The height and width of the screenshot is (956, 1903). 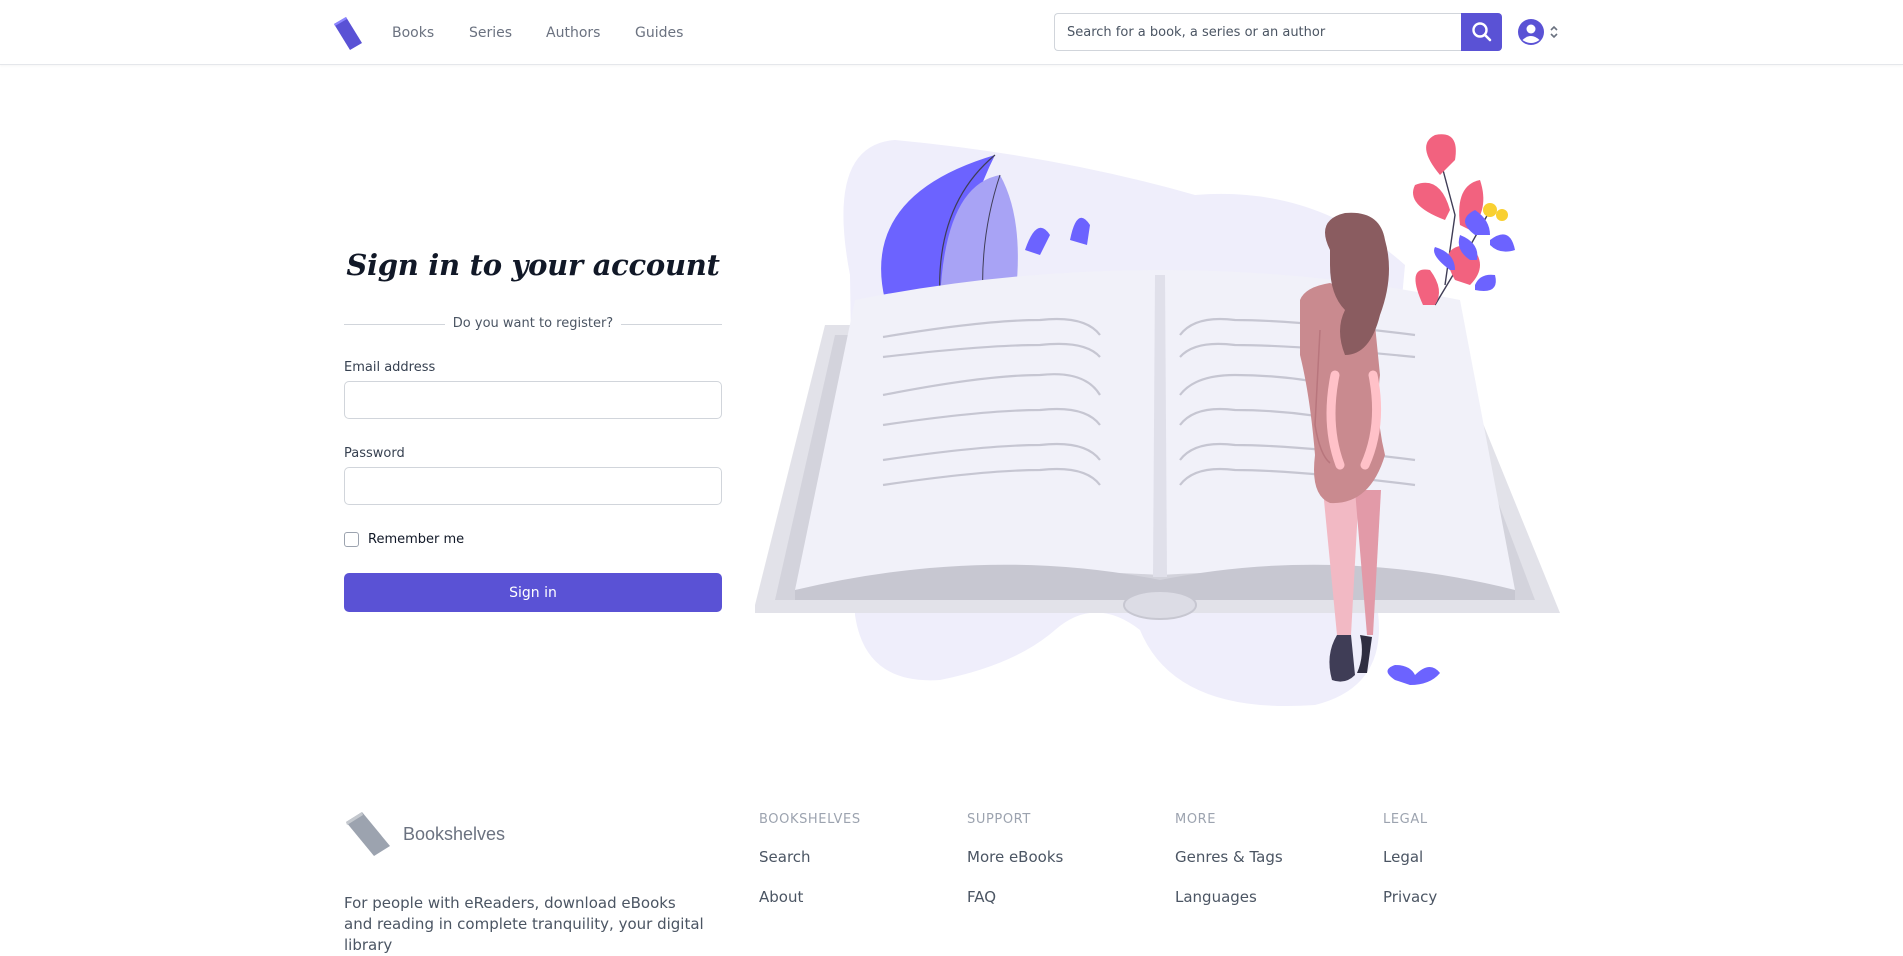 What do you see at coordinates (810, 870) in the screenshot?
I see `footer-column-bookshelves: BOOKSHELVES Search About` at bounding box center [810, 870].